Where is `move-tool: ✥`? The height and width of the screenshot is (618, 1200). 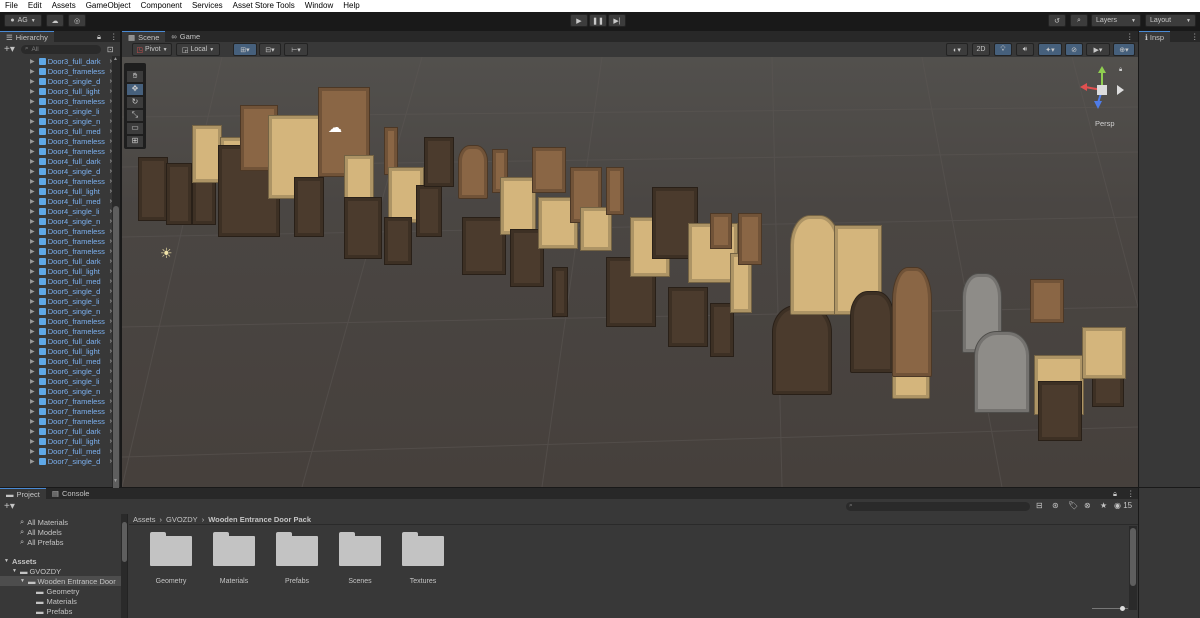 move-tool: ✥ is located at coordinates (135, 89).